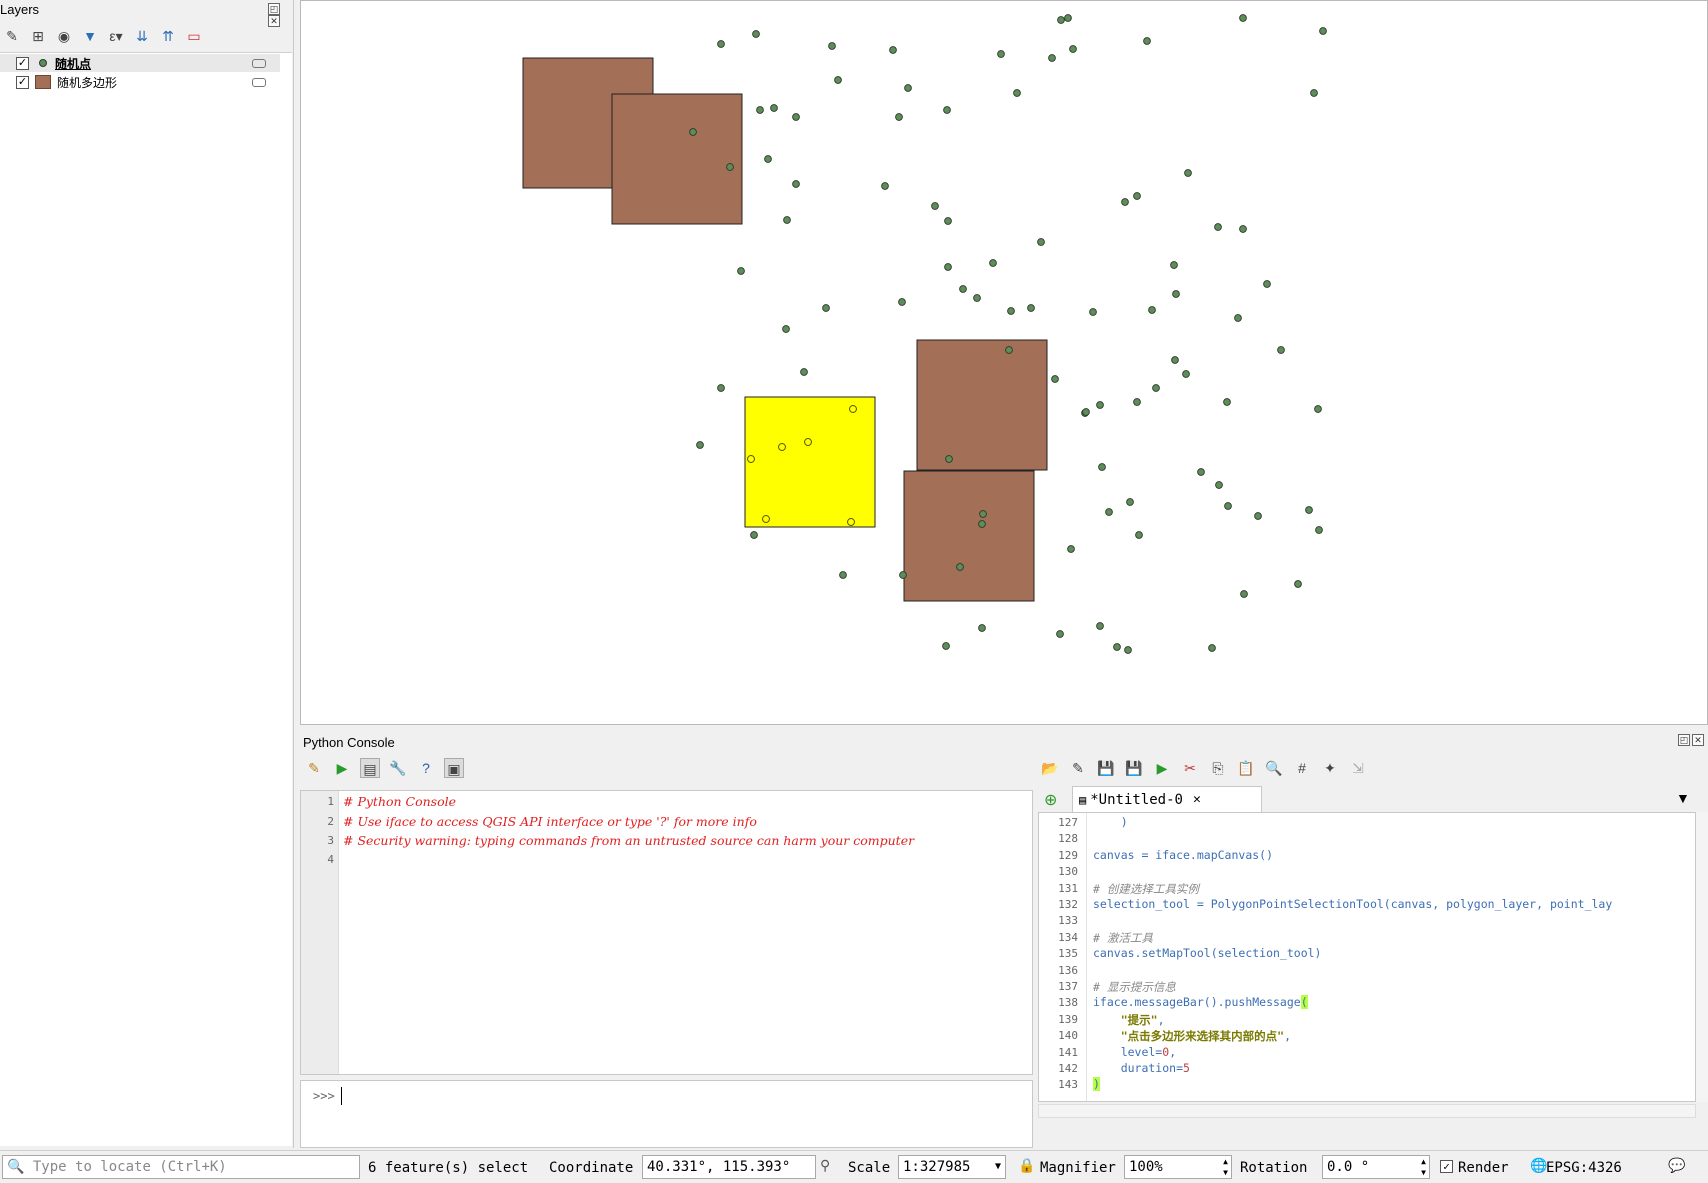  What do you see at coordinates (1538, 1166) in the screenshot?
I see `crs-globe-icon: 🌐` at bounding box center [1538, 1166].